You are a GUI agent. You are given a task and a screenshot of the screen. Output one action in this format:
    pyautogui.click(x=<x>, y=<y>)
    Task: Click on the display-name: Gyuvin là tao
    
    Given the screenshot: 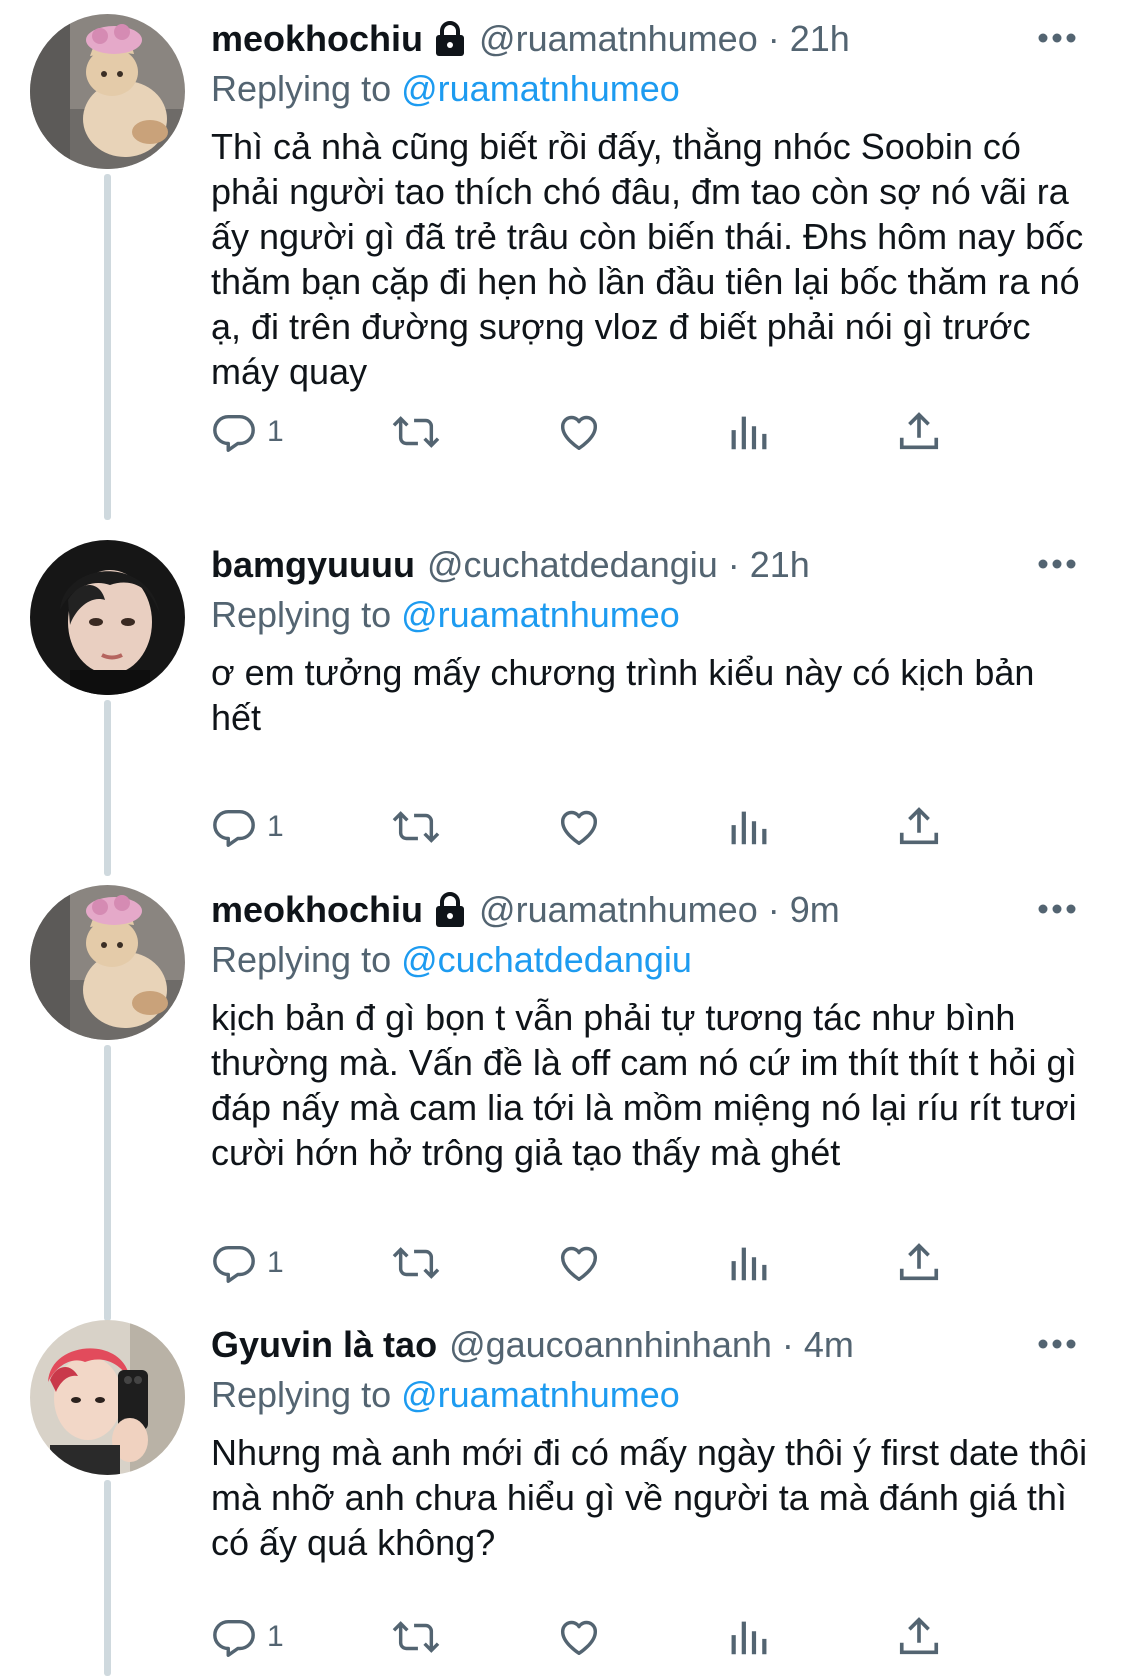 What is the action you would take?
    pyautogui.click(x=324, y=1345)
    